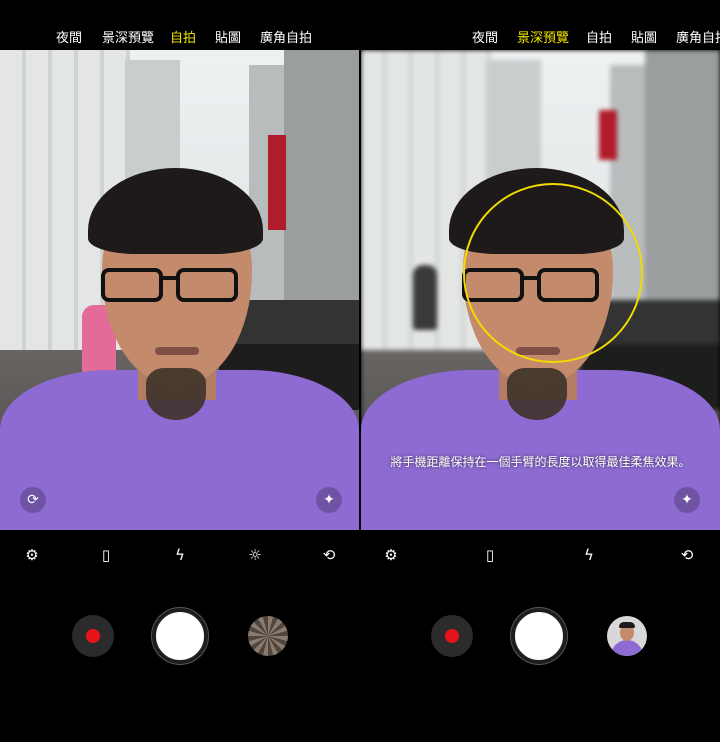 Image resolution: width=720 pixels, height=742 pixels. What do you see at coordinates (540, 462) in the screenshot?
I see `depth-hint-text: 將手機距離保持在一個手臂的長度以取得最佳柔焦效果。` at bounding box center [540, 462].